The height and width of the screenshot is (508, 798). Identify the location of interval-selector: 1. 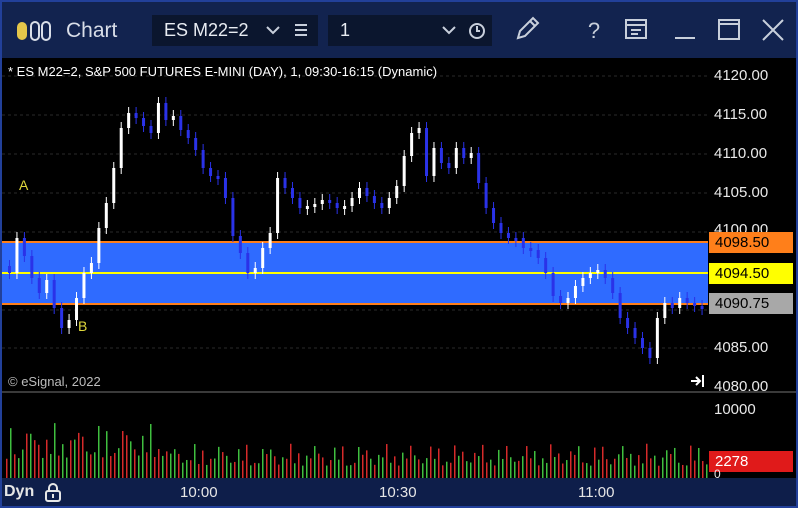
(410, 30).